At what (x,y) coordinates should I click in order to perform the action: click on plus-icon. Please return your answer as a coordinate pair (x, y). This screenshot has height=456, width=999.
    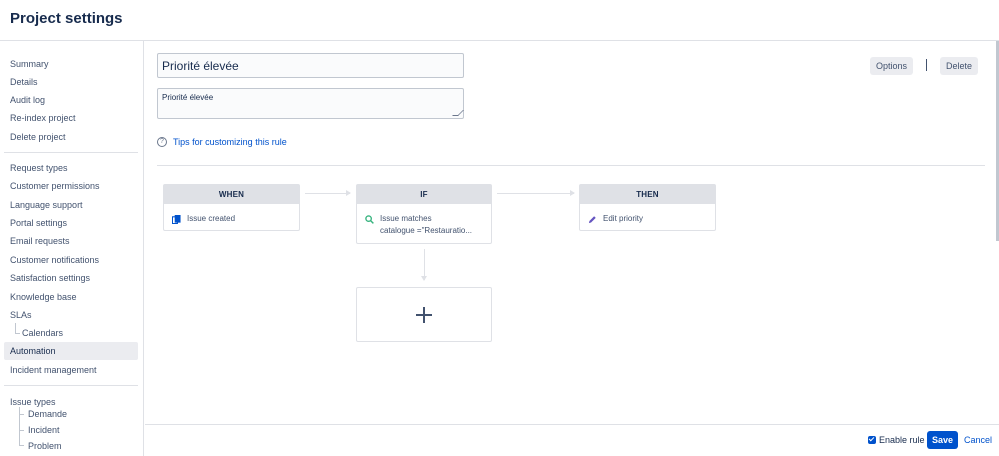
    Looking at the image, I should click on (424, 314).